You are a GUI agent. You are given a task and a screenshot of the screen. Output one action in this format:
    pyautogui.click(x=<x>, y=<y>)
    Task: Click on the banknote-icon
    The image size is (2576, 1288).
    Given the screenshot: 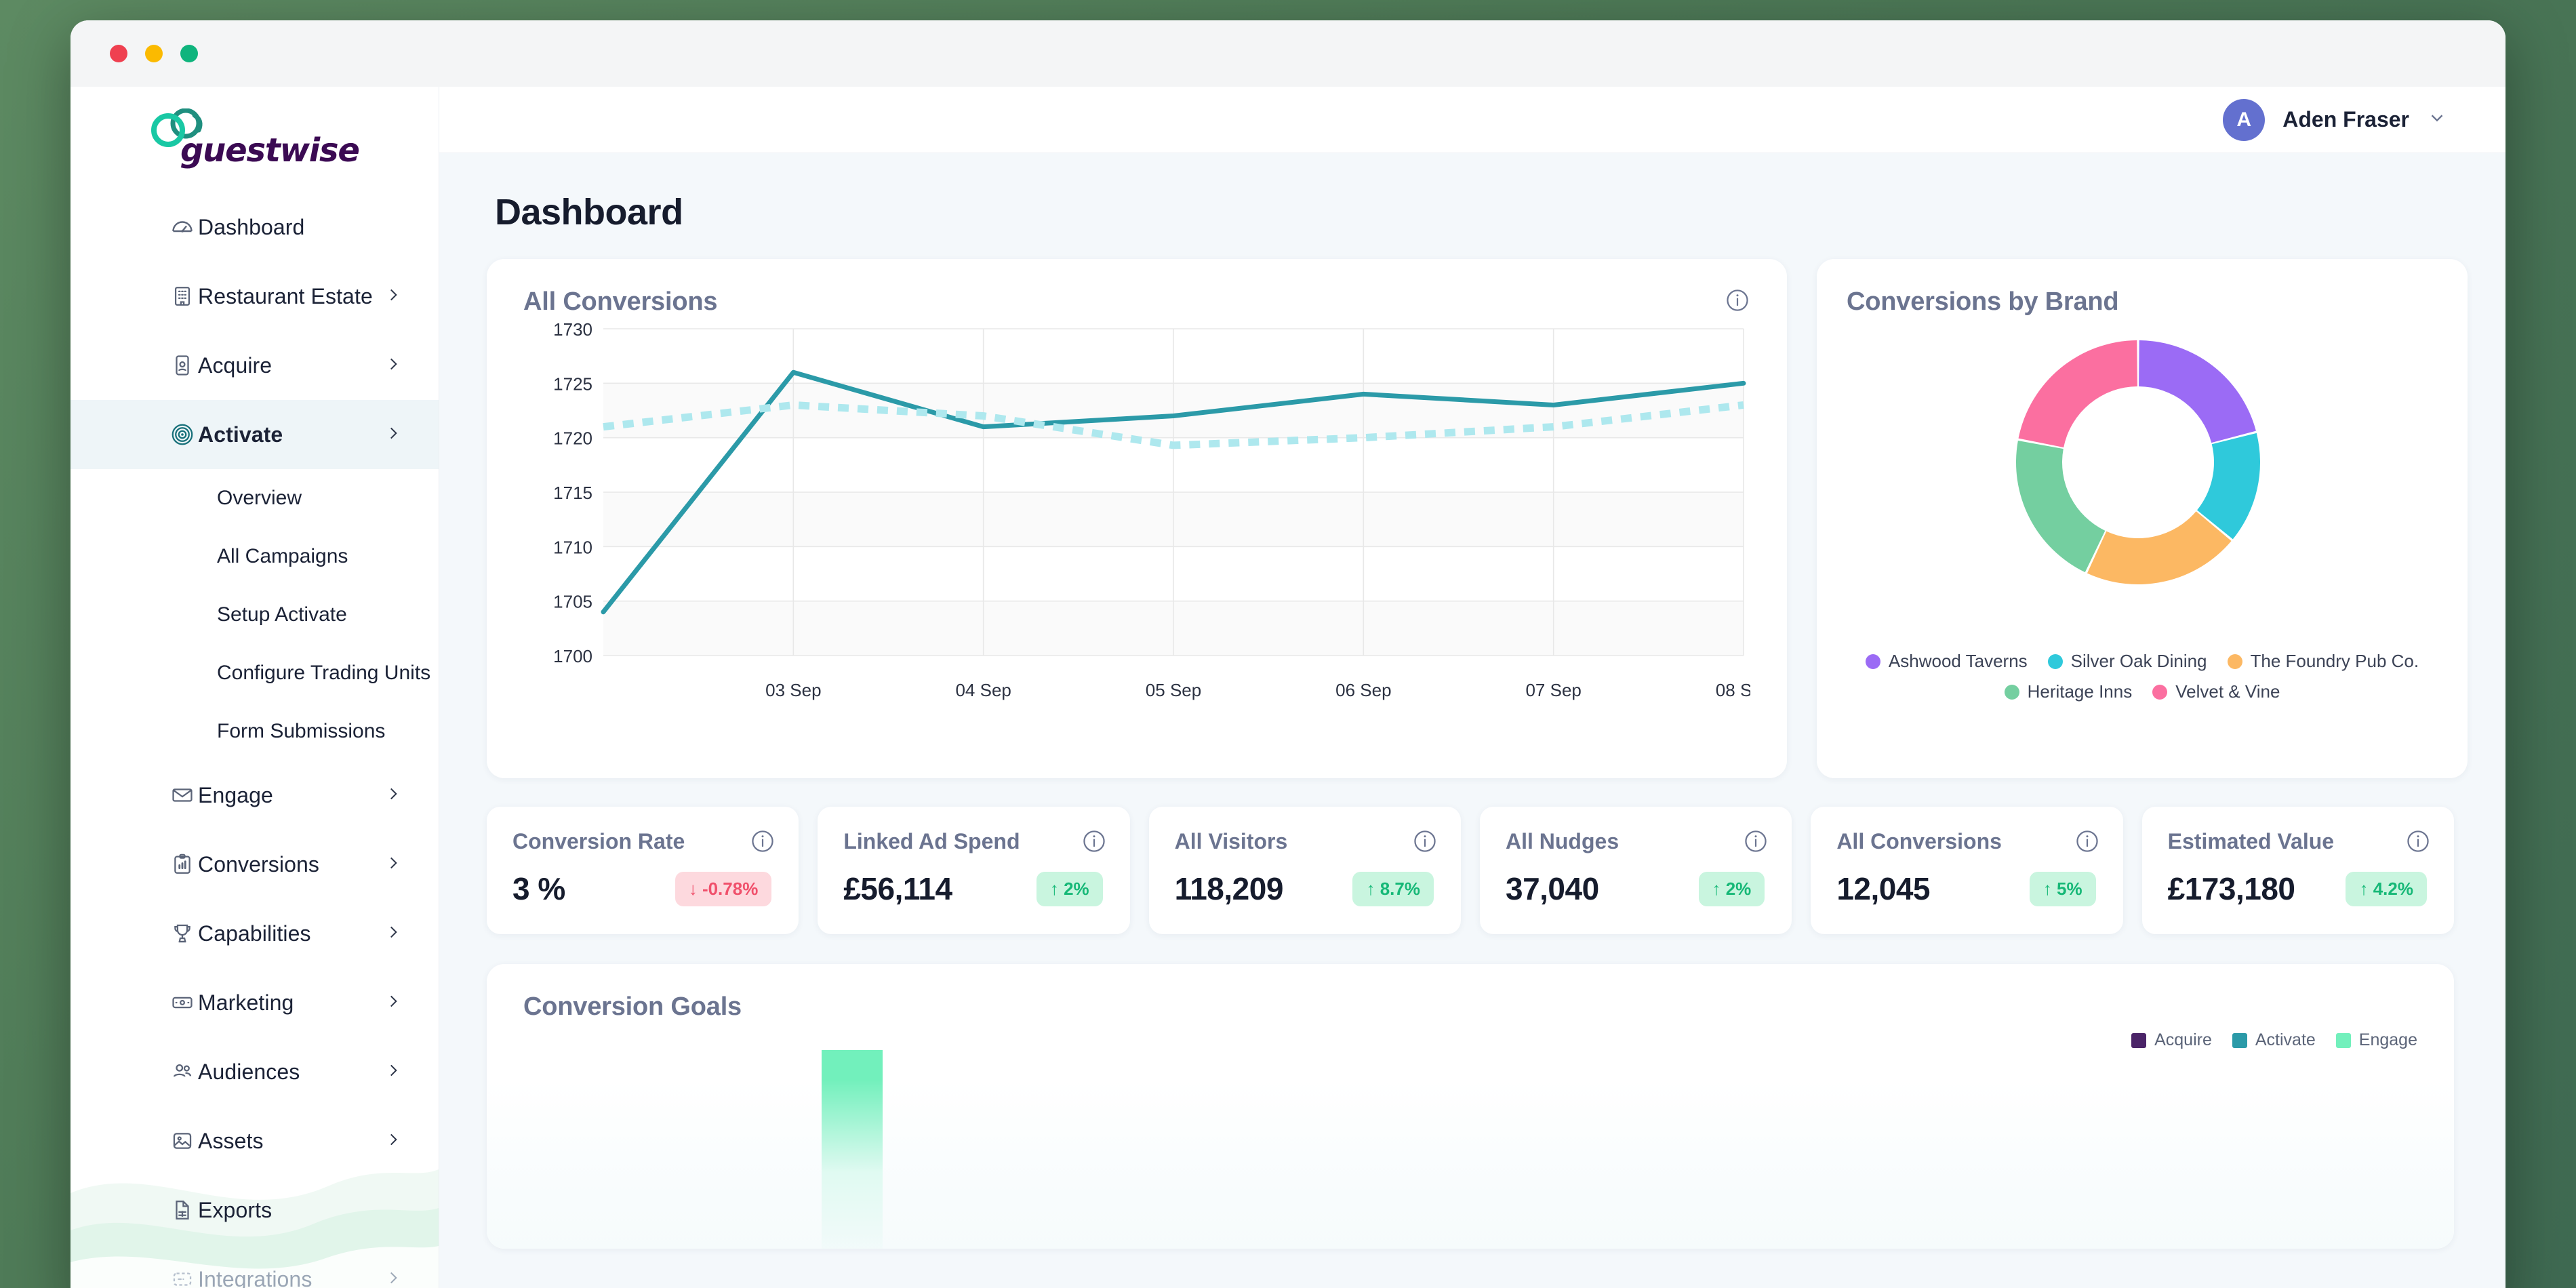 What is the action you would take?
    pyautogui.click(x=182, y=1002)
    